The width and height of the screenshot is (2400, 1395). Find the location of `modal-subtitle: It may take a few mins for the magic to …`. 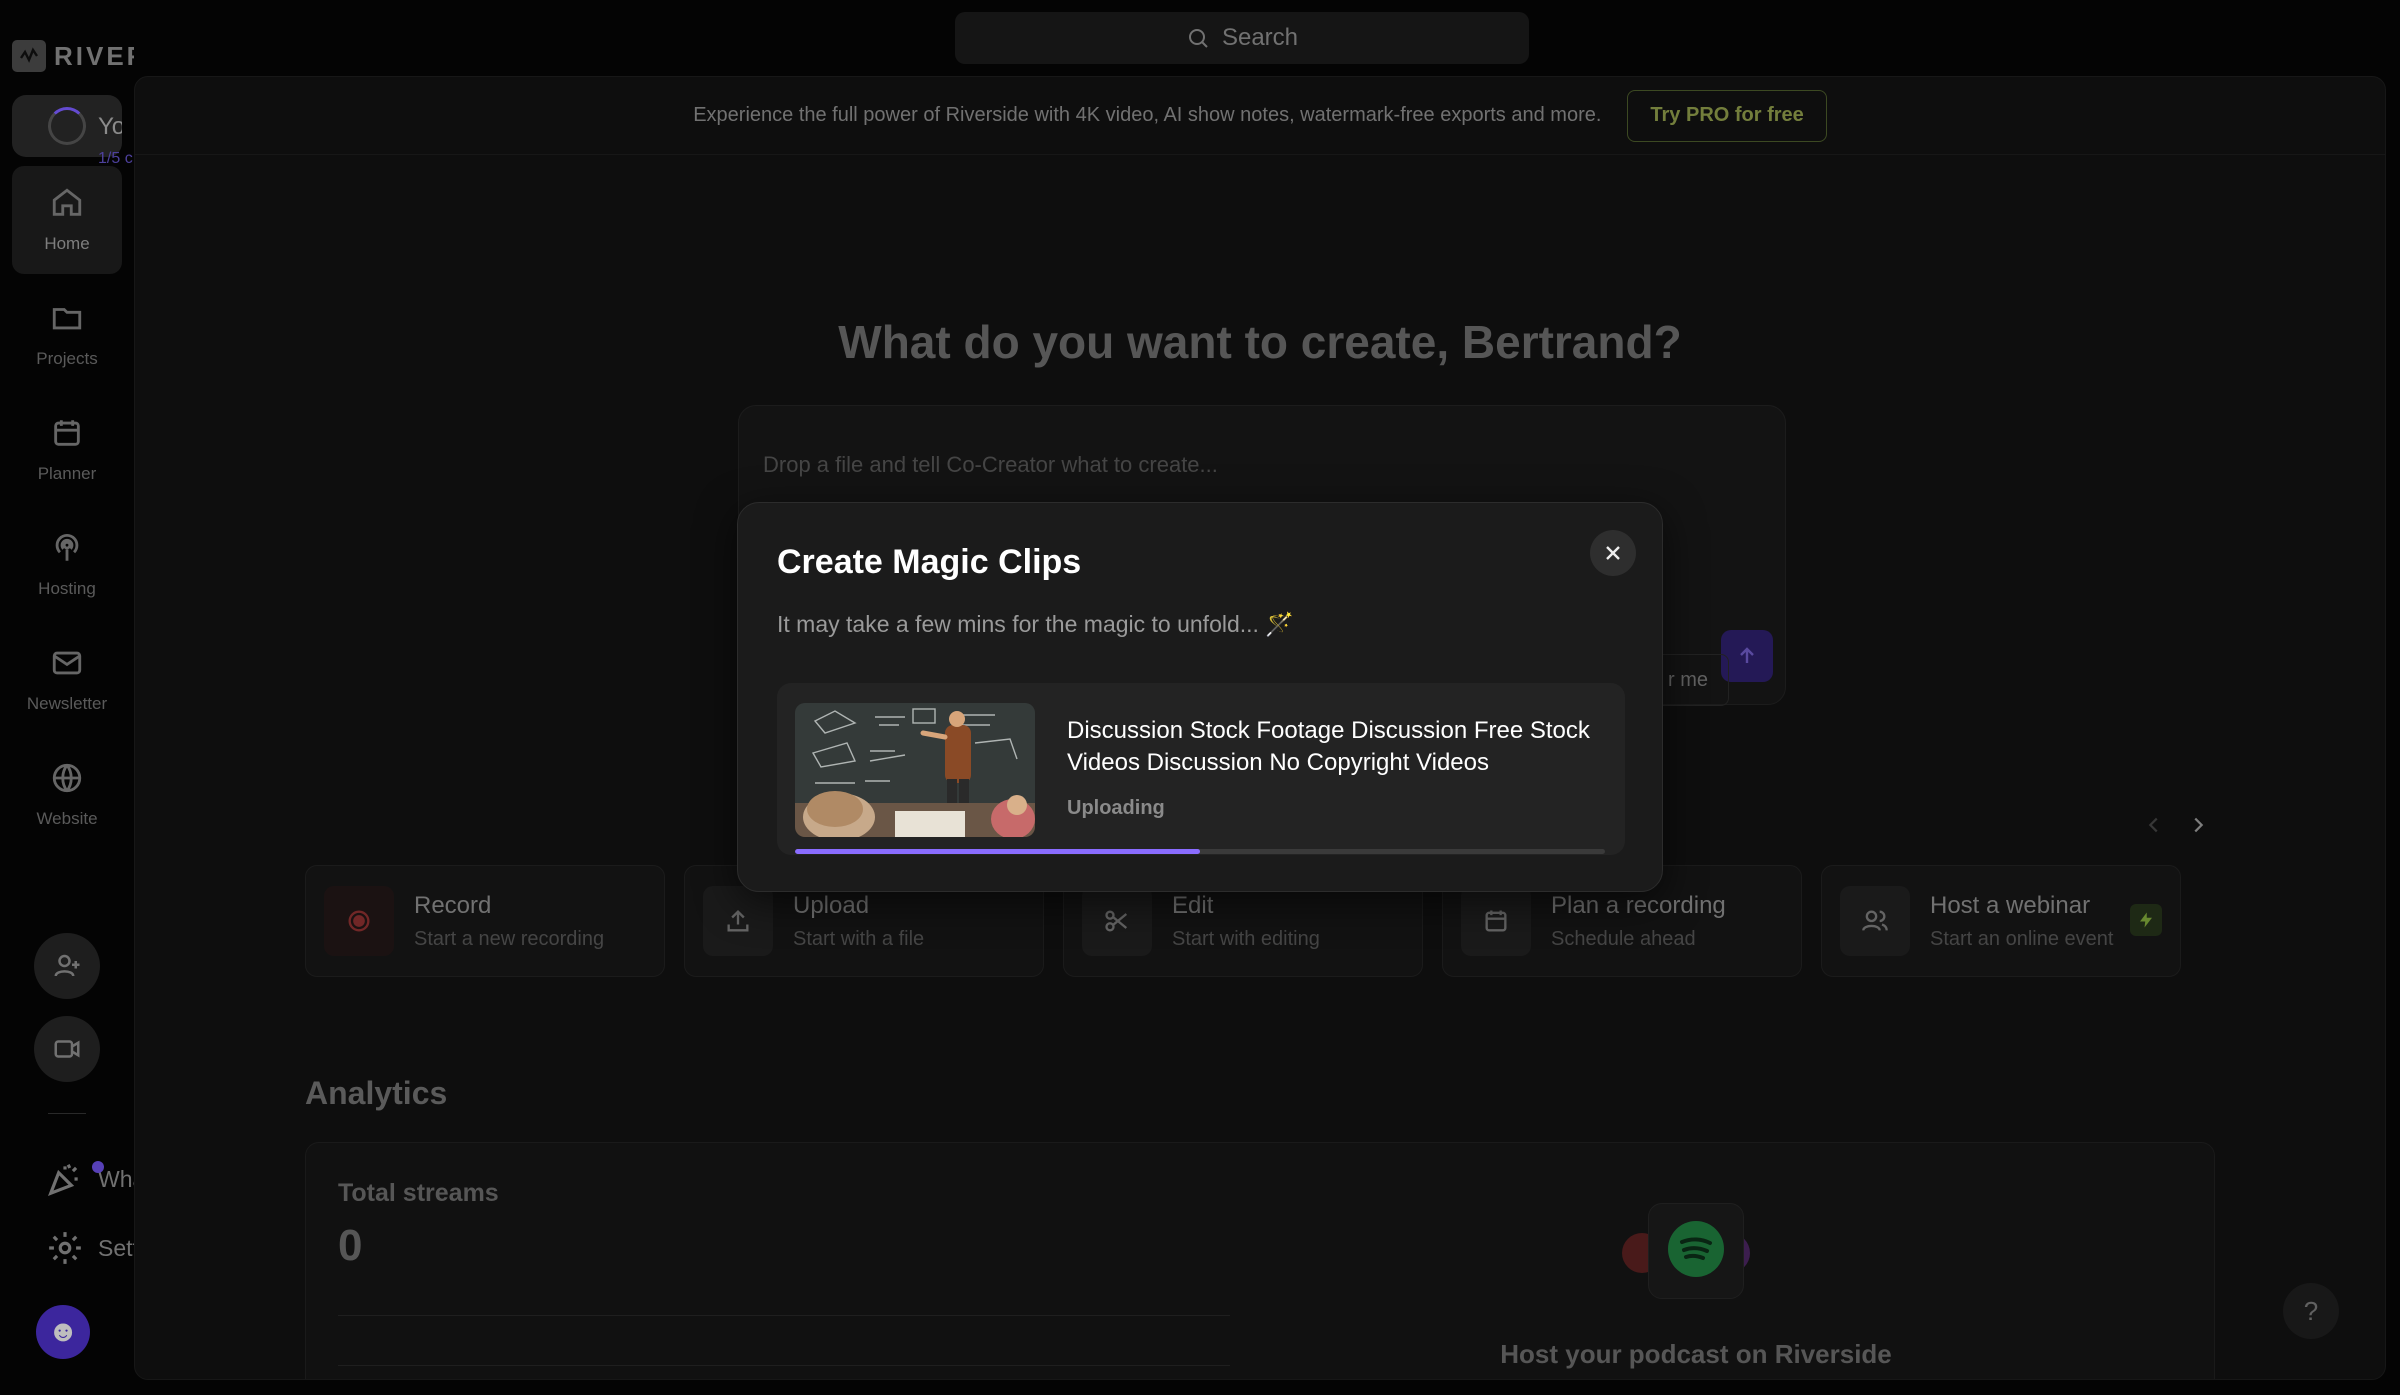

modal-subtitle: It may take a few mins for the magic to … is located at coordinates (1035, 624).